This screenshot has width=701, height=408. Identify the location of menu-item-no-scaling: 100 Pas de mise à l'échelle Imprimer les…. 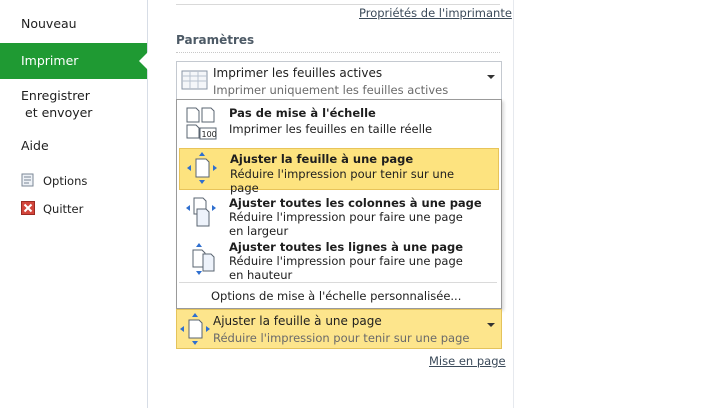
(338, 123).